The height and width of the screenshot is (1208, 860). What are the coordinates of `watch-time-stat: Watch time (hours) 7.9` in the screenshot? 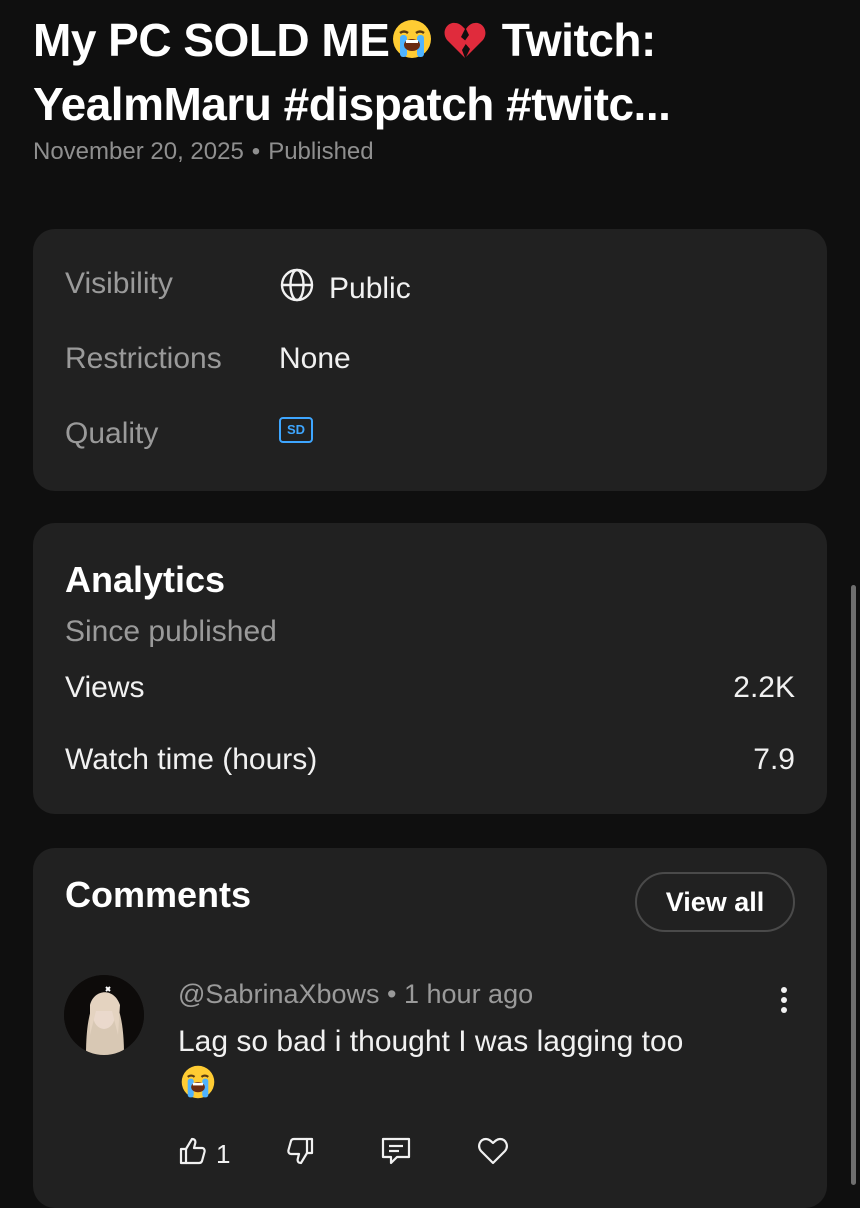 It's located at (430, 760).